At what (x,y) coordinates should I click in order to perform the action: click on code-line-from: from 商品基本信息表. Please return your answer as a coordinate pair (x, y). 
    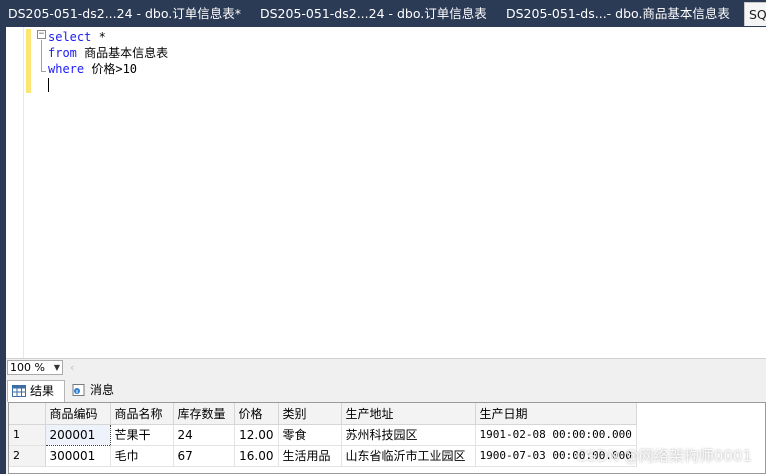
    Looking at the image, I should click on (108, 53).